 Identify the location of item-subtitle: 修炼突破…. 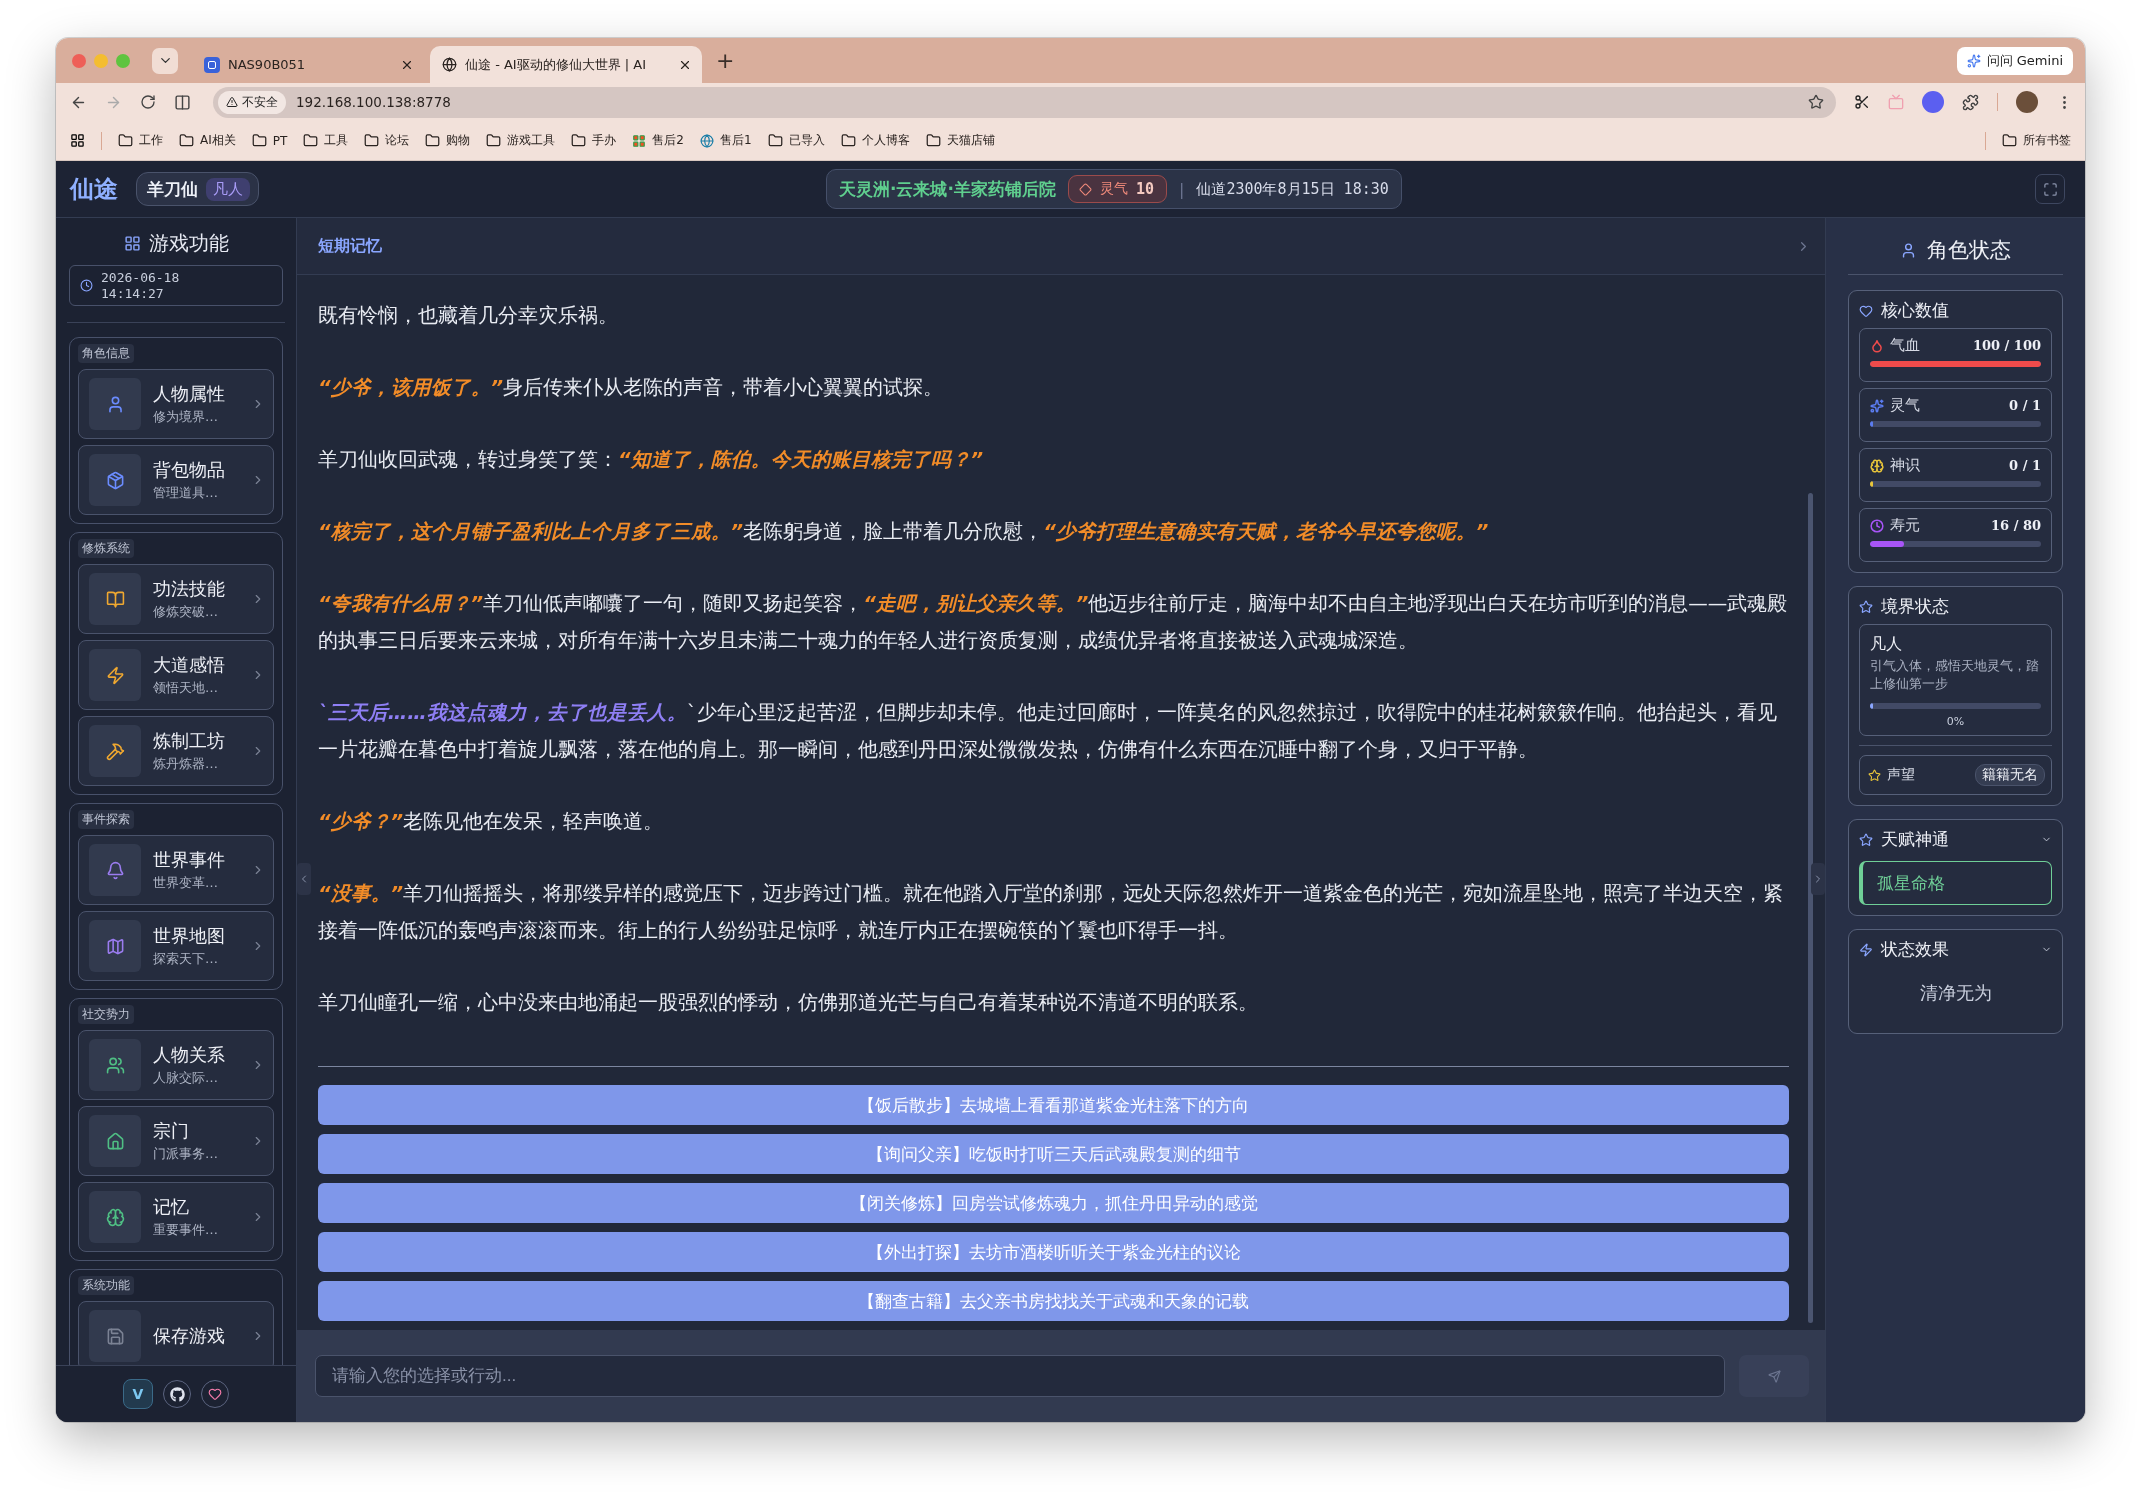
(186, 612).